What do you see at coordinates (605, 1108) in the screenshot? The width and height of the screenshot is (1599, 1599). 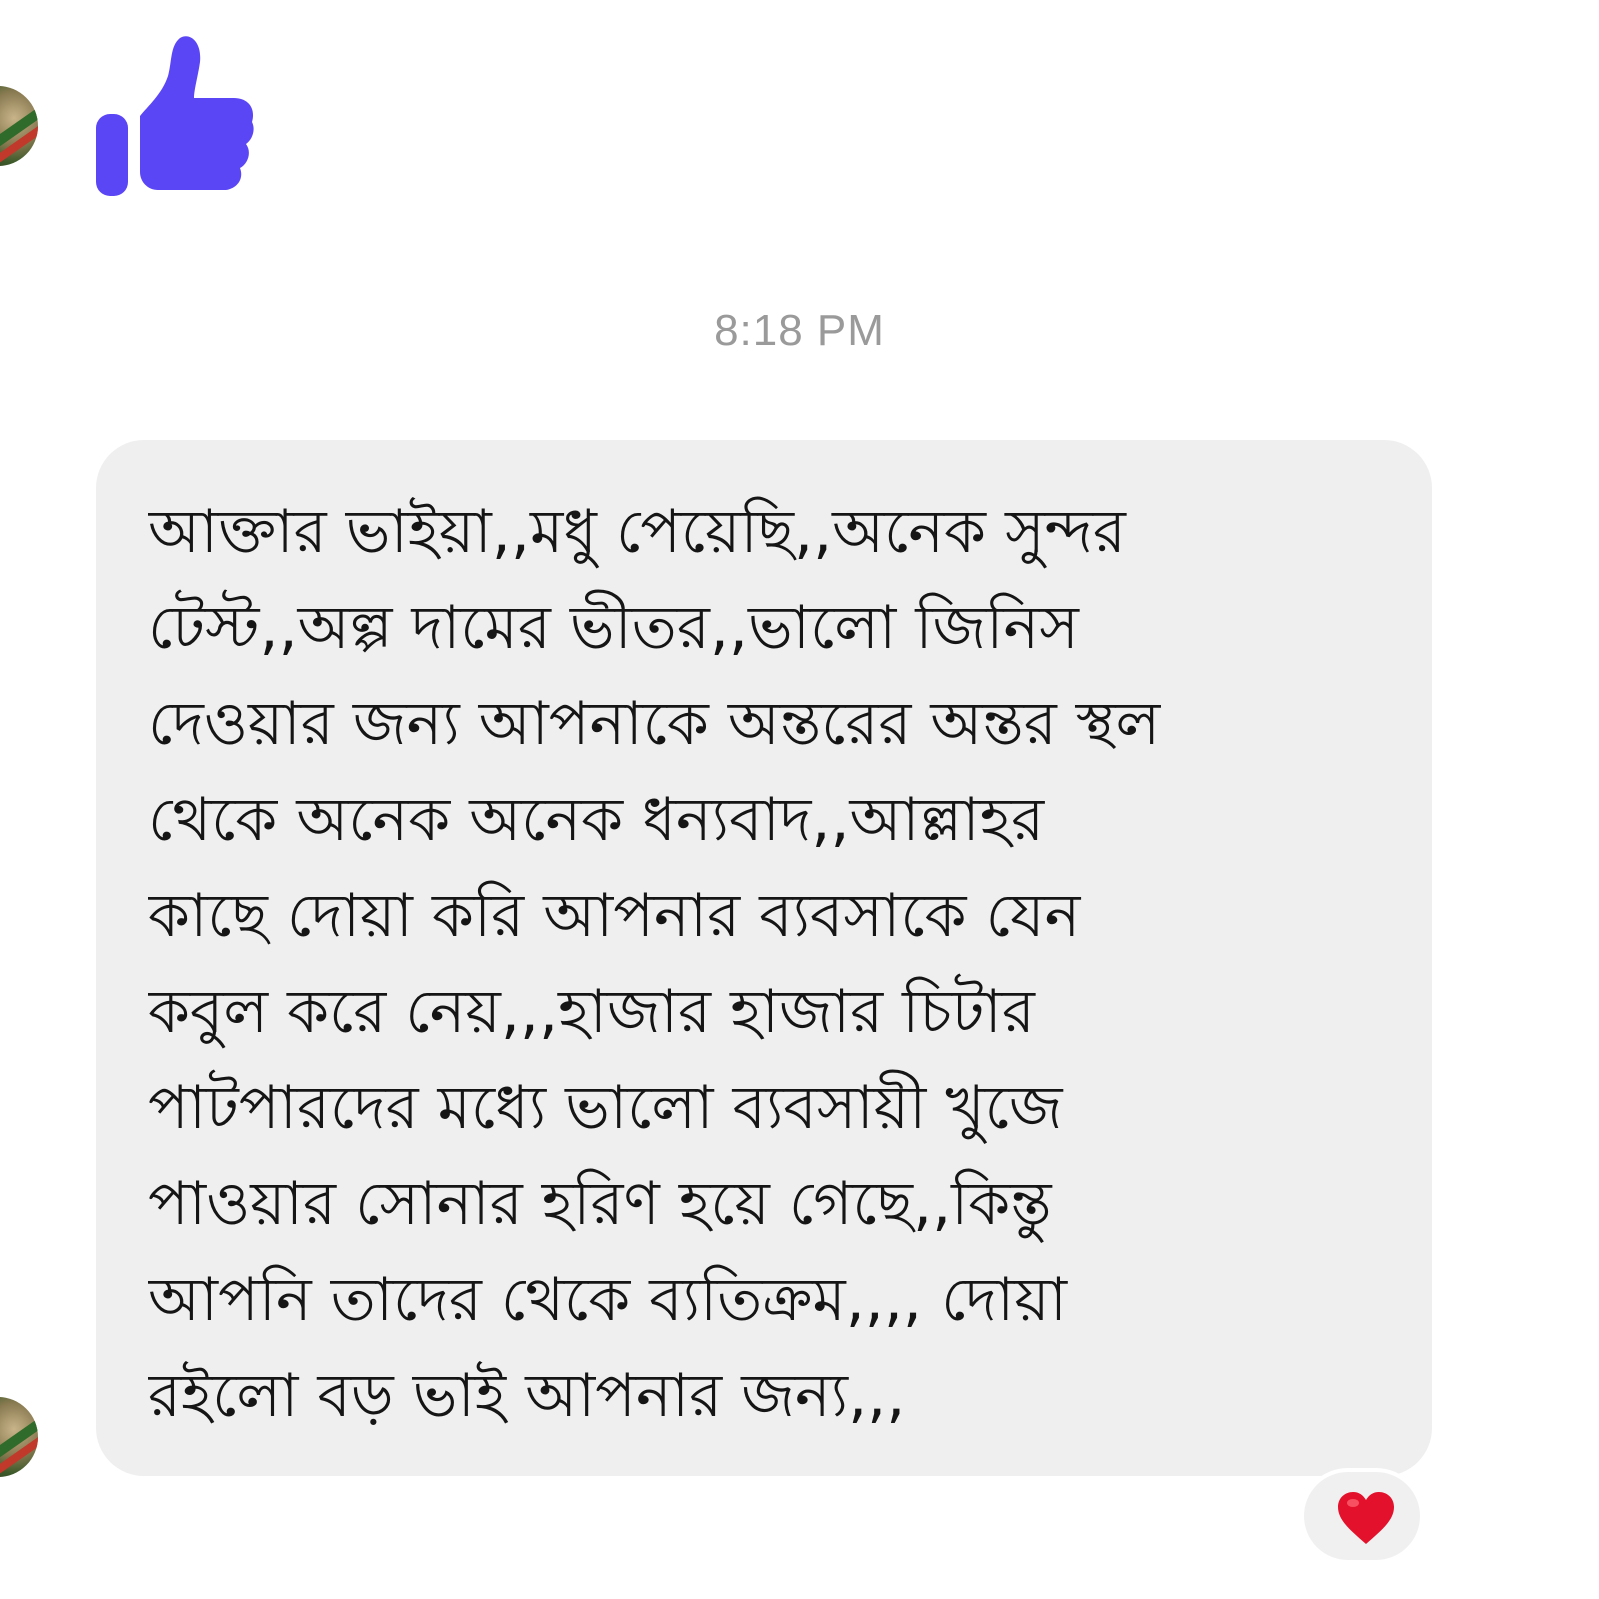 I see `message-line: পাটপারদের মধ্যে ভালো ব্যবসায়ী খুজে` at bounding box center [605, 1108].